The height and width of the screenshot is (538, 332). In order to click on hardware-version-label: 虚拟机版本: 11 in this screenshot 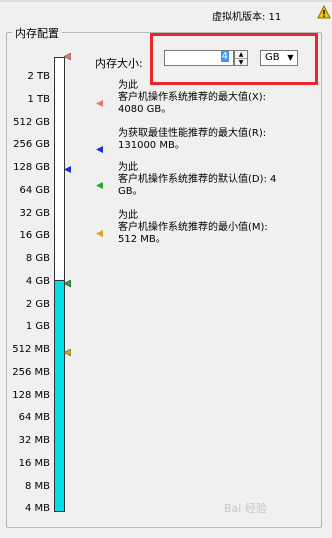, I will do `click(247, 17)`.